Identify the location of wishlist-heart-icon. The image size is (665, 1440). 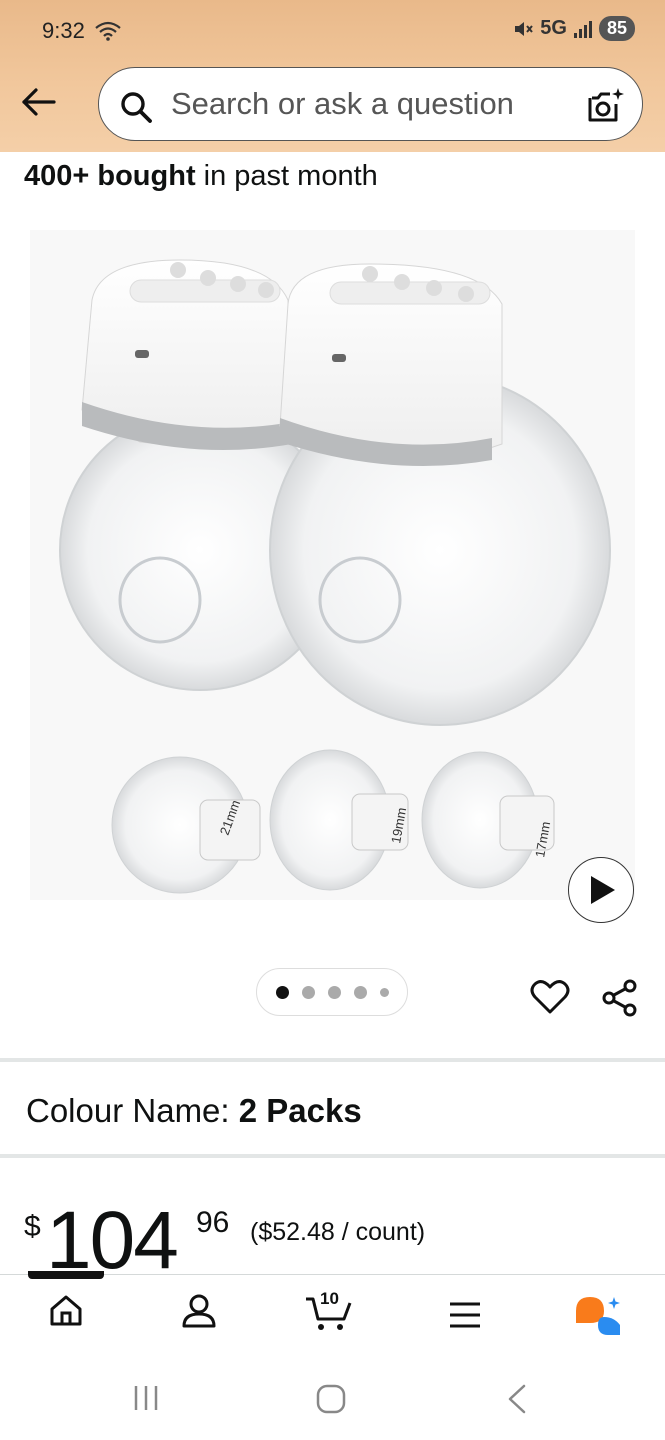
(550, 997).